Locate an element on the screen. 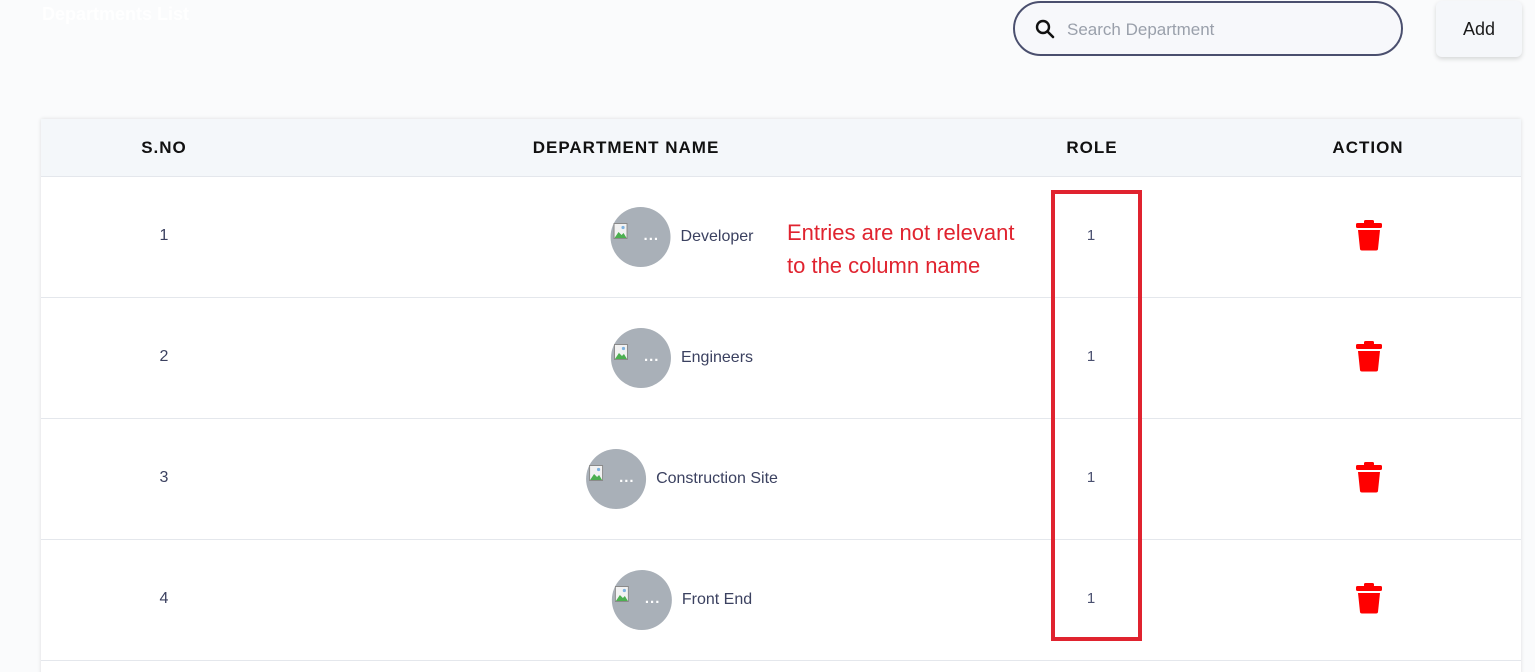 This screenshot has width=1535, height=672. row-sno: 1 is located at coordinates (164, 235).